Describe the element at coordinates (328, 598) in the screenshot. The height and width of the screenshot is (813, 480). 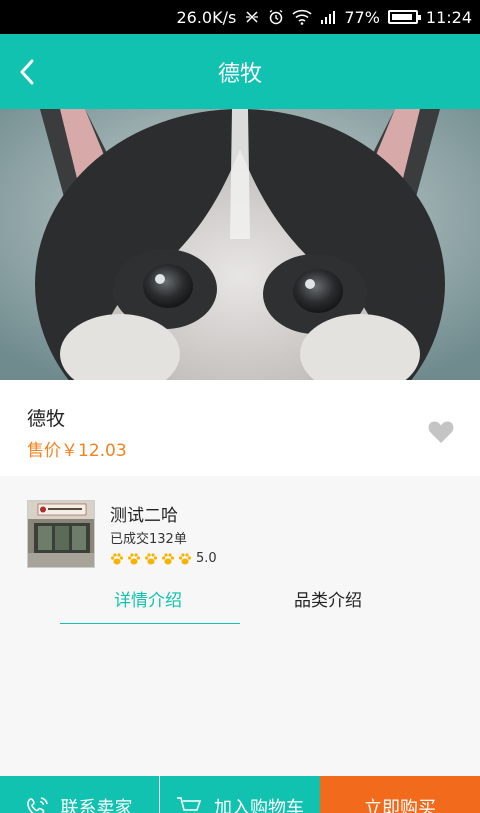
I see `tab-category: 品类介绍` at that location.